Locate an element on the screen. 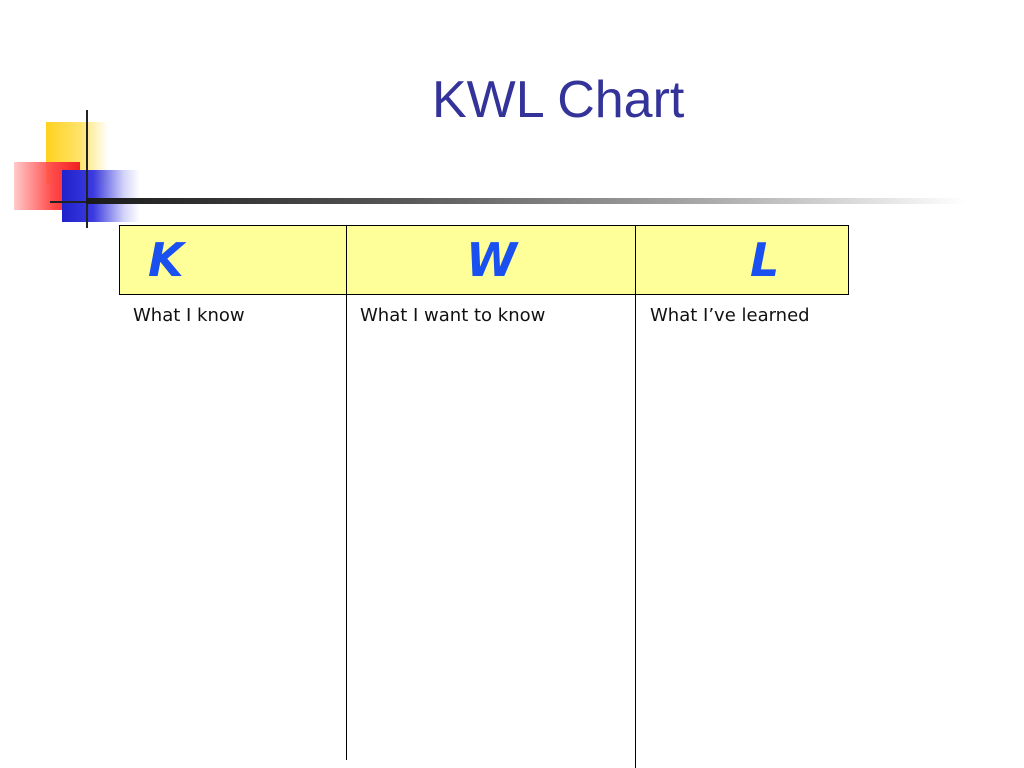  kwl-header-row: K W L is located at coordinates (484, 260).